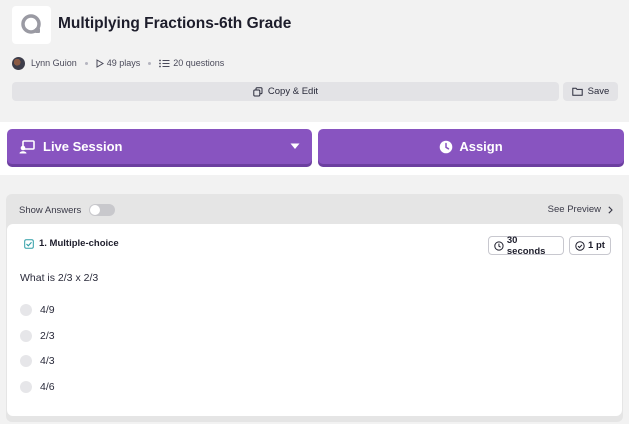 The height and width of the screenshot is (424, 629). I want to click on save-button: Save, so click(590, 91).